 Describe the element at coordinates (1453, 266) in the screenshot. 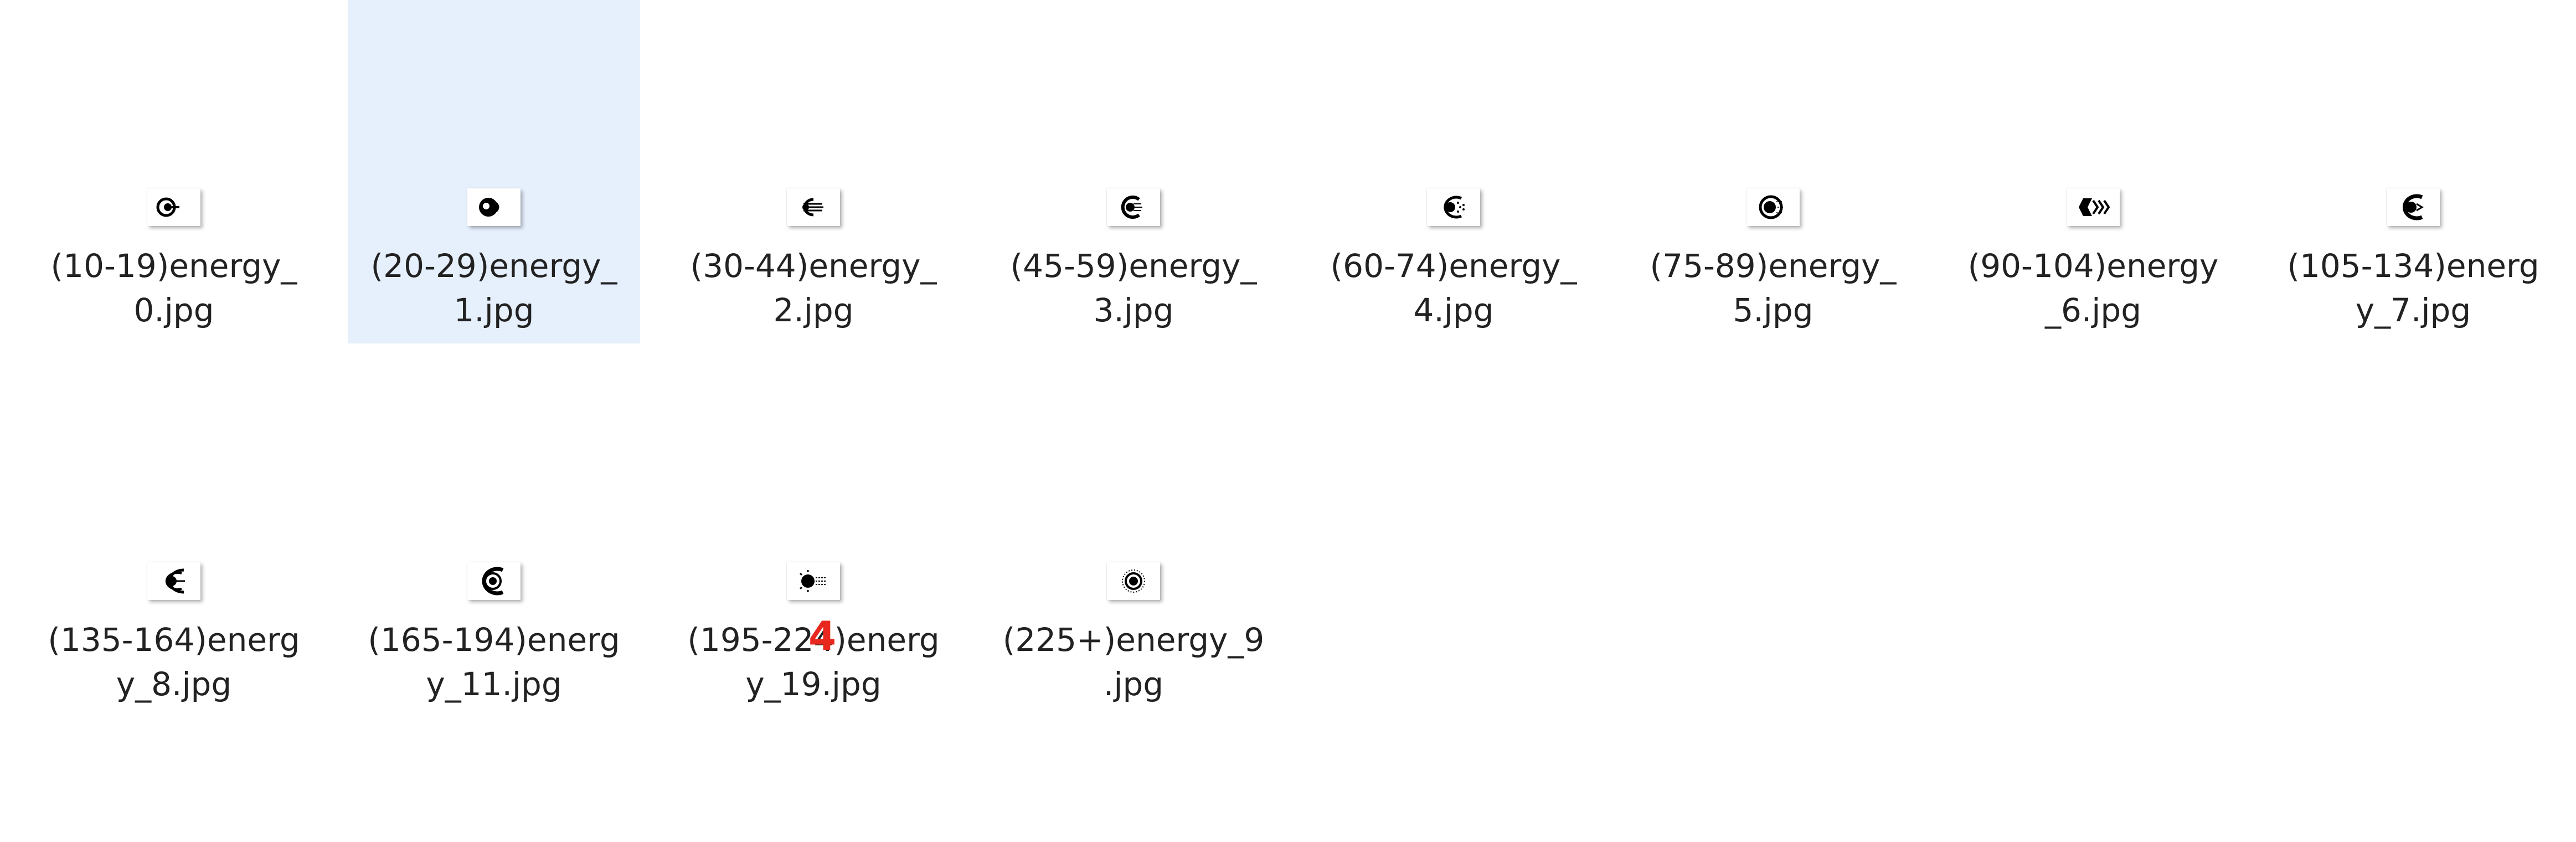

I see `file-name-line-1: (60-74)energy_` at that location.